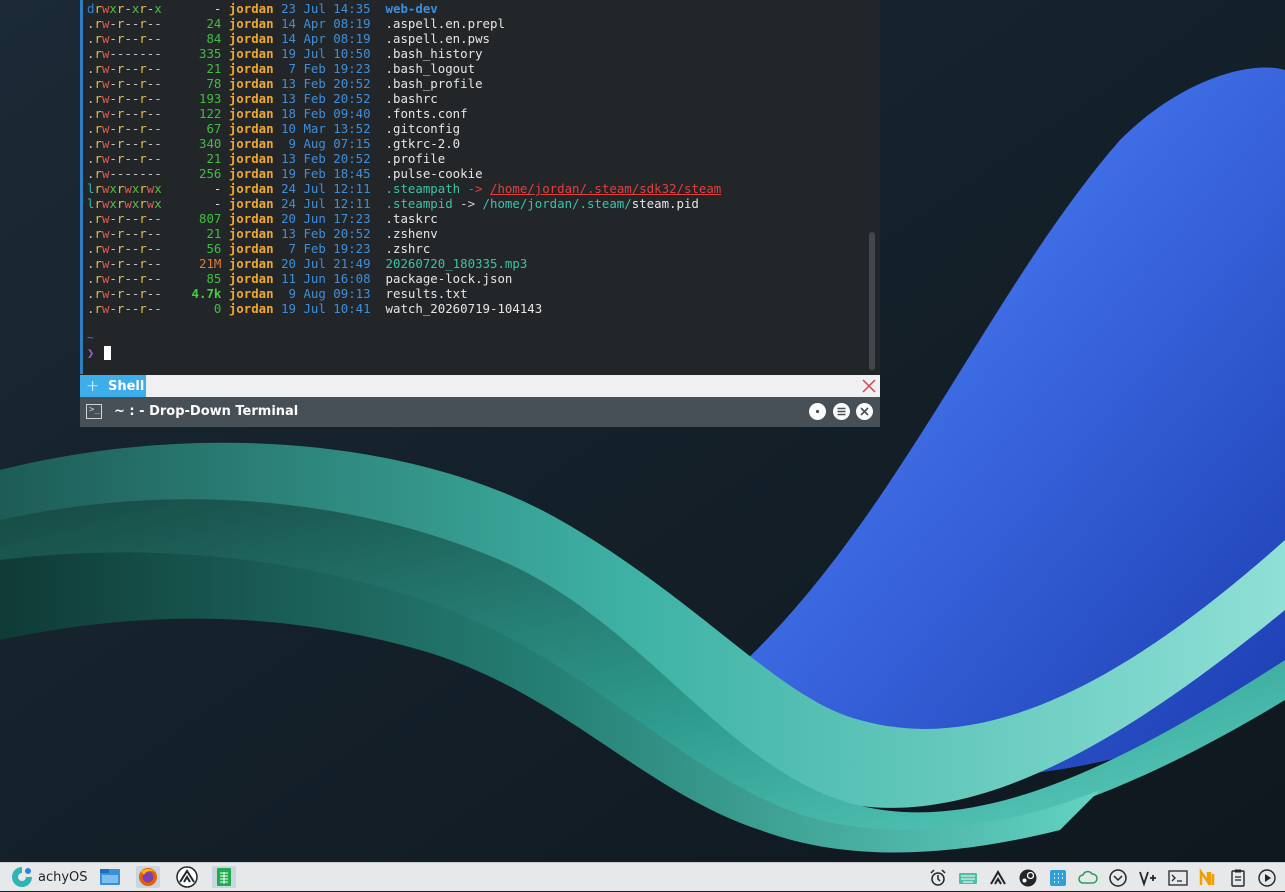  What do you see at coordinates (480, 412) in the screenshot?
I see `window-titlebar: >_ ~ : - Drop-Down Terminal` at bounding box center [480, 412].